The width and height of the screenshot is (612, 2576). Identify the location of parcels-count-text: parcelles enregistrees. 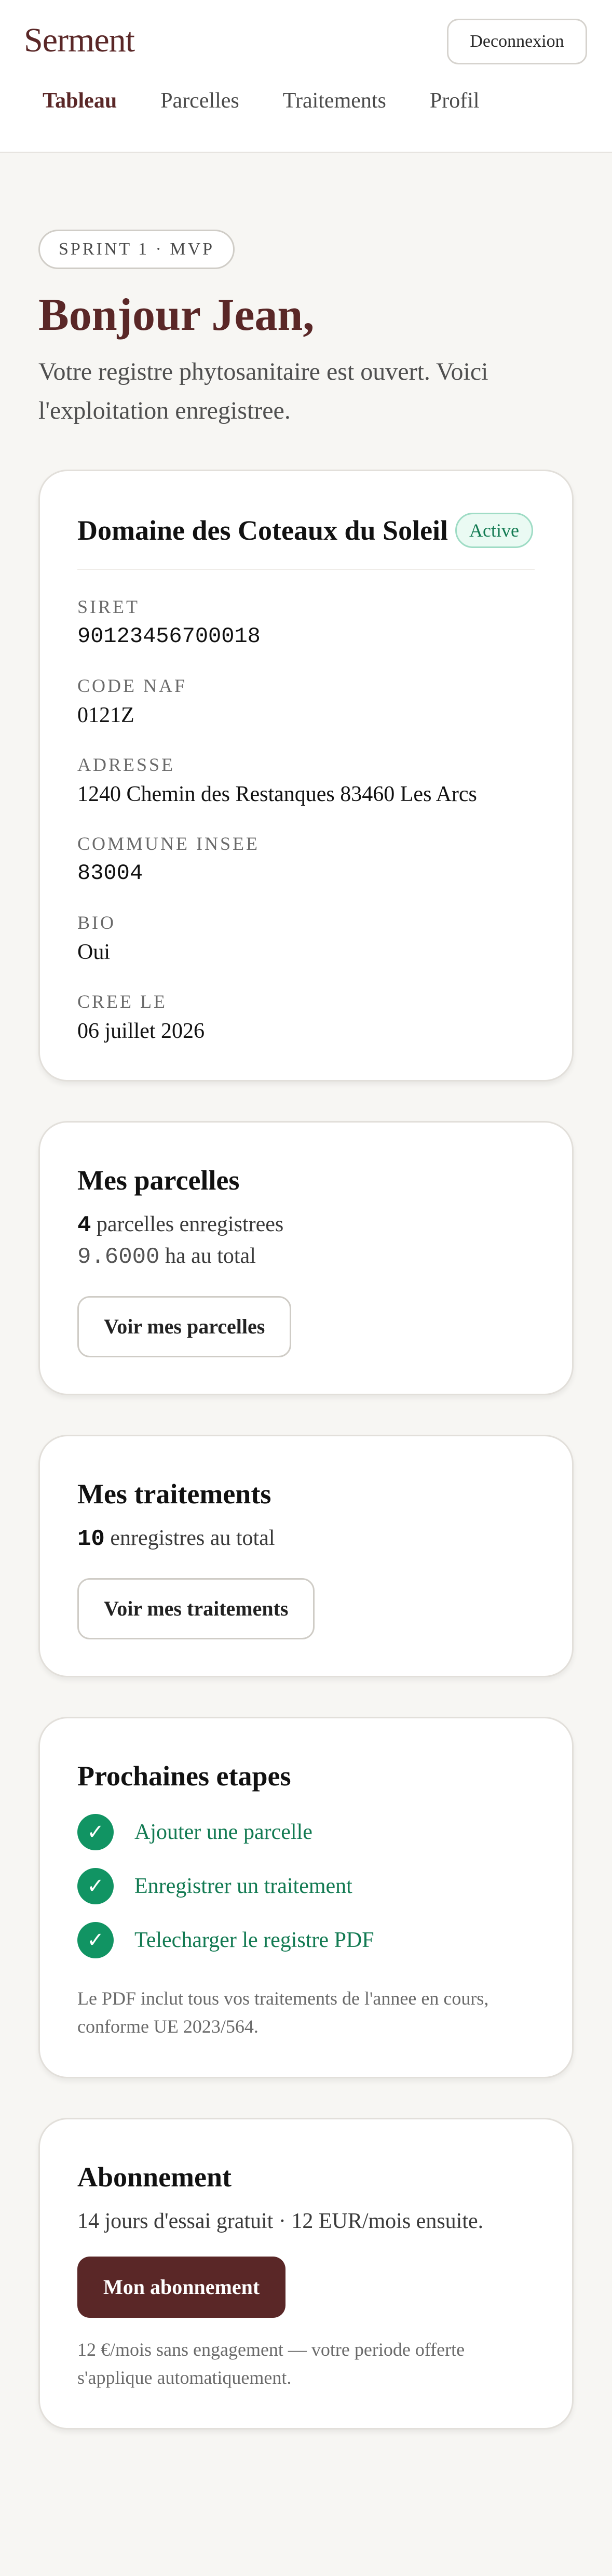
(187, 1224).